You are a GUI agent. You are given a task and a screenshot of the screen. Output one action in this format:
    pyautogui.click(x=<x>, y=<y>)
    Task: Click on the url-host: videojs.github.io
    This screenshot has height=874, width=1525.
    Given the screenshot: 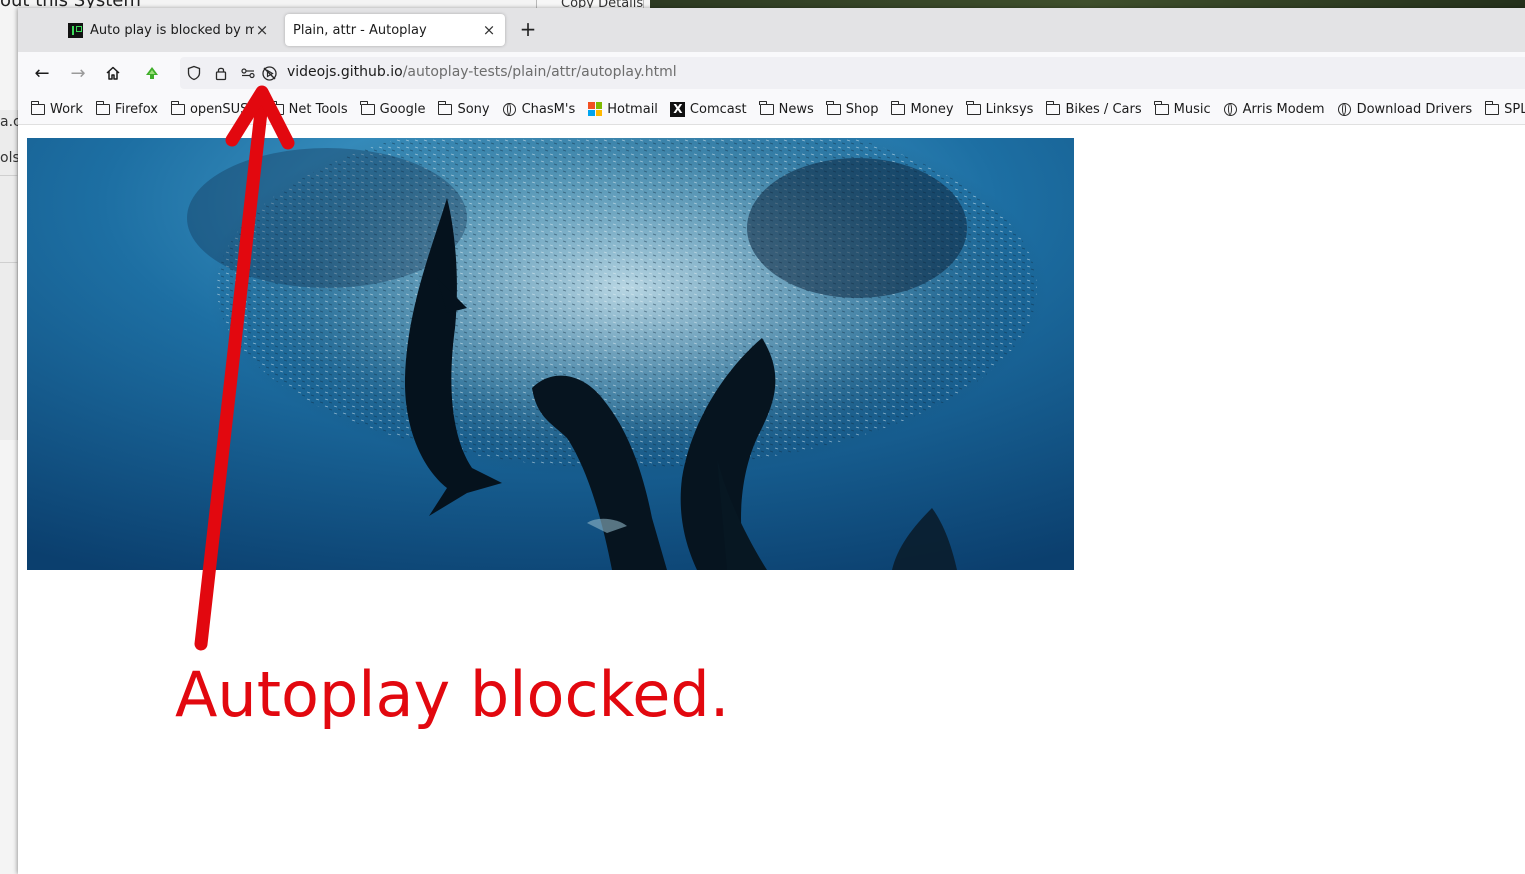 What is the action you would take?
    pyautogui.click(x=345, y=72)
    